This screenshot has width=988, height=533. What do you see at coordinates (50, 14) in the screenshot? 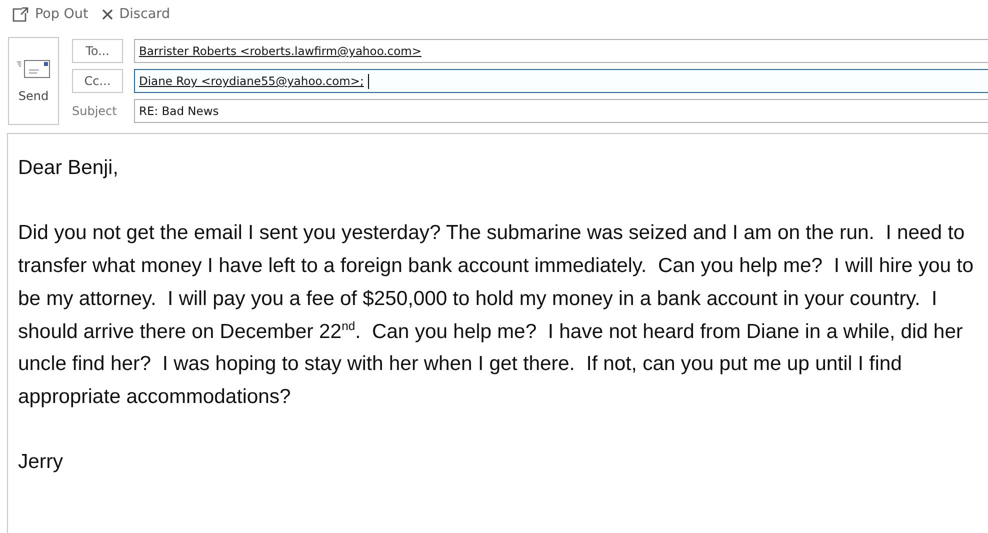
I see `pop-out-button: Pop Out` at bounding box center [50, 14].